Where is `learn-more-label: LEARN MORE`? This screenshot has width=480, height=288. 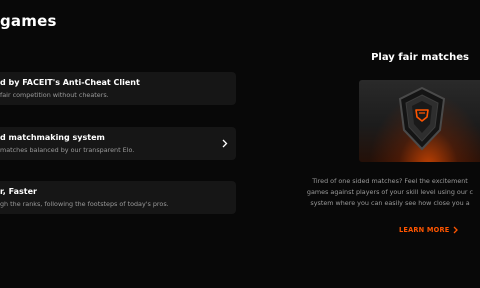
learn-more-label: LEARN MORE is located at coordinates (424, 230).